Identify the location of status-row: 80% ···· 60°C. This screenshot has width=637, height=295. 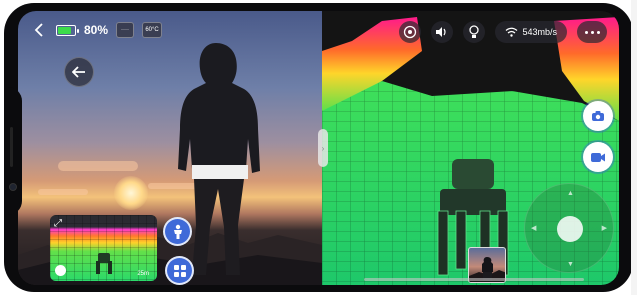
(96, 30).